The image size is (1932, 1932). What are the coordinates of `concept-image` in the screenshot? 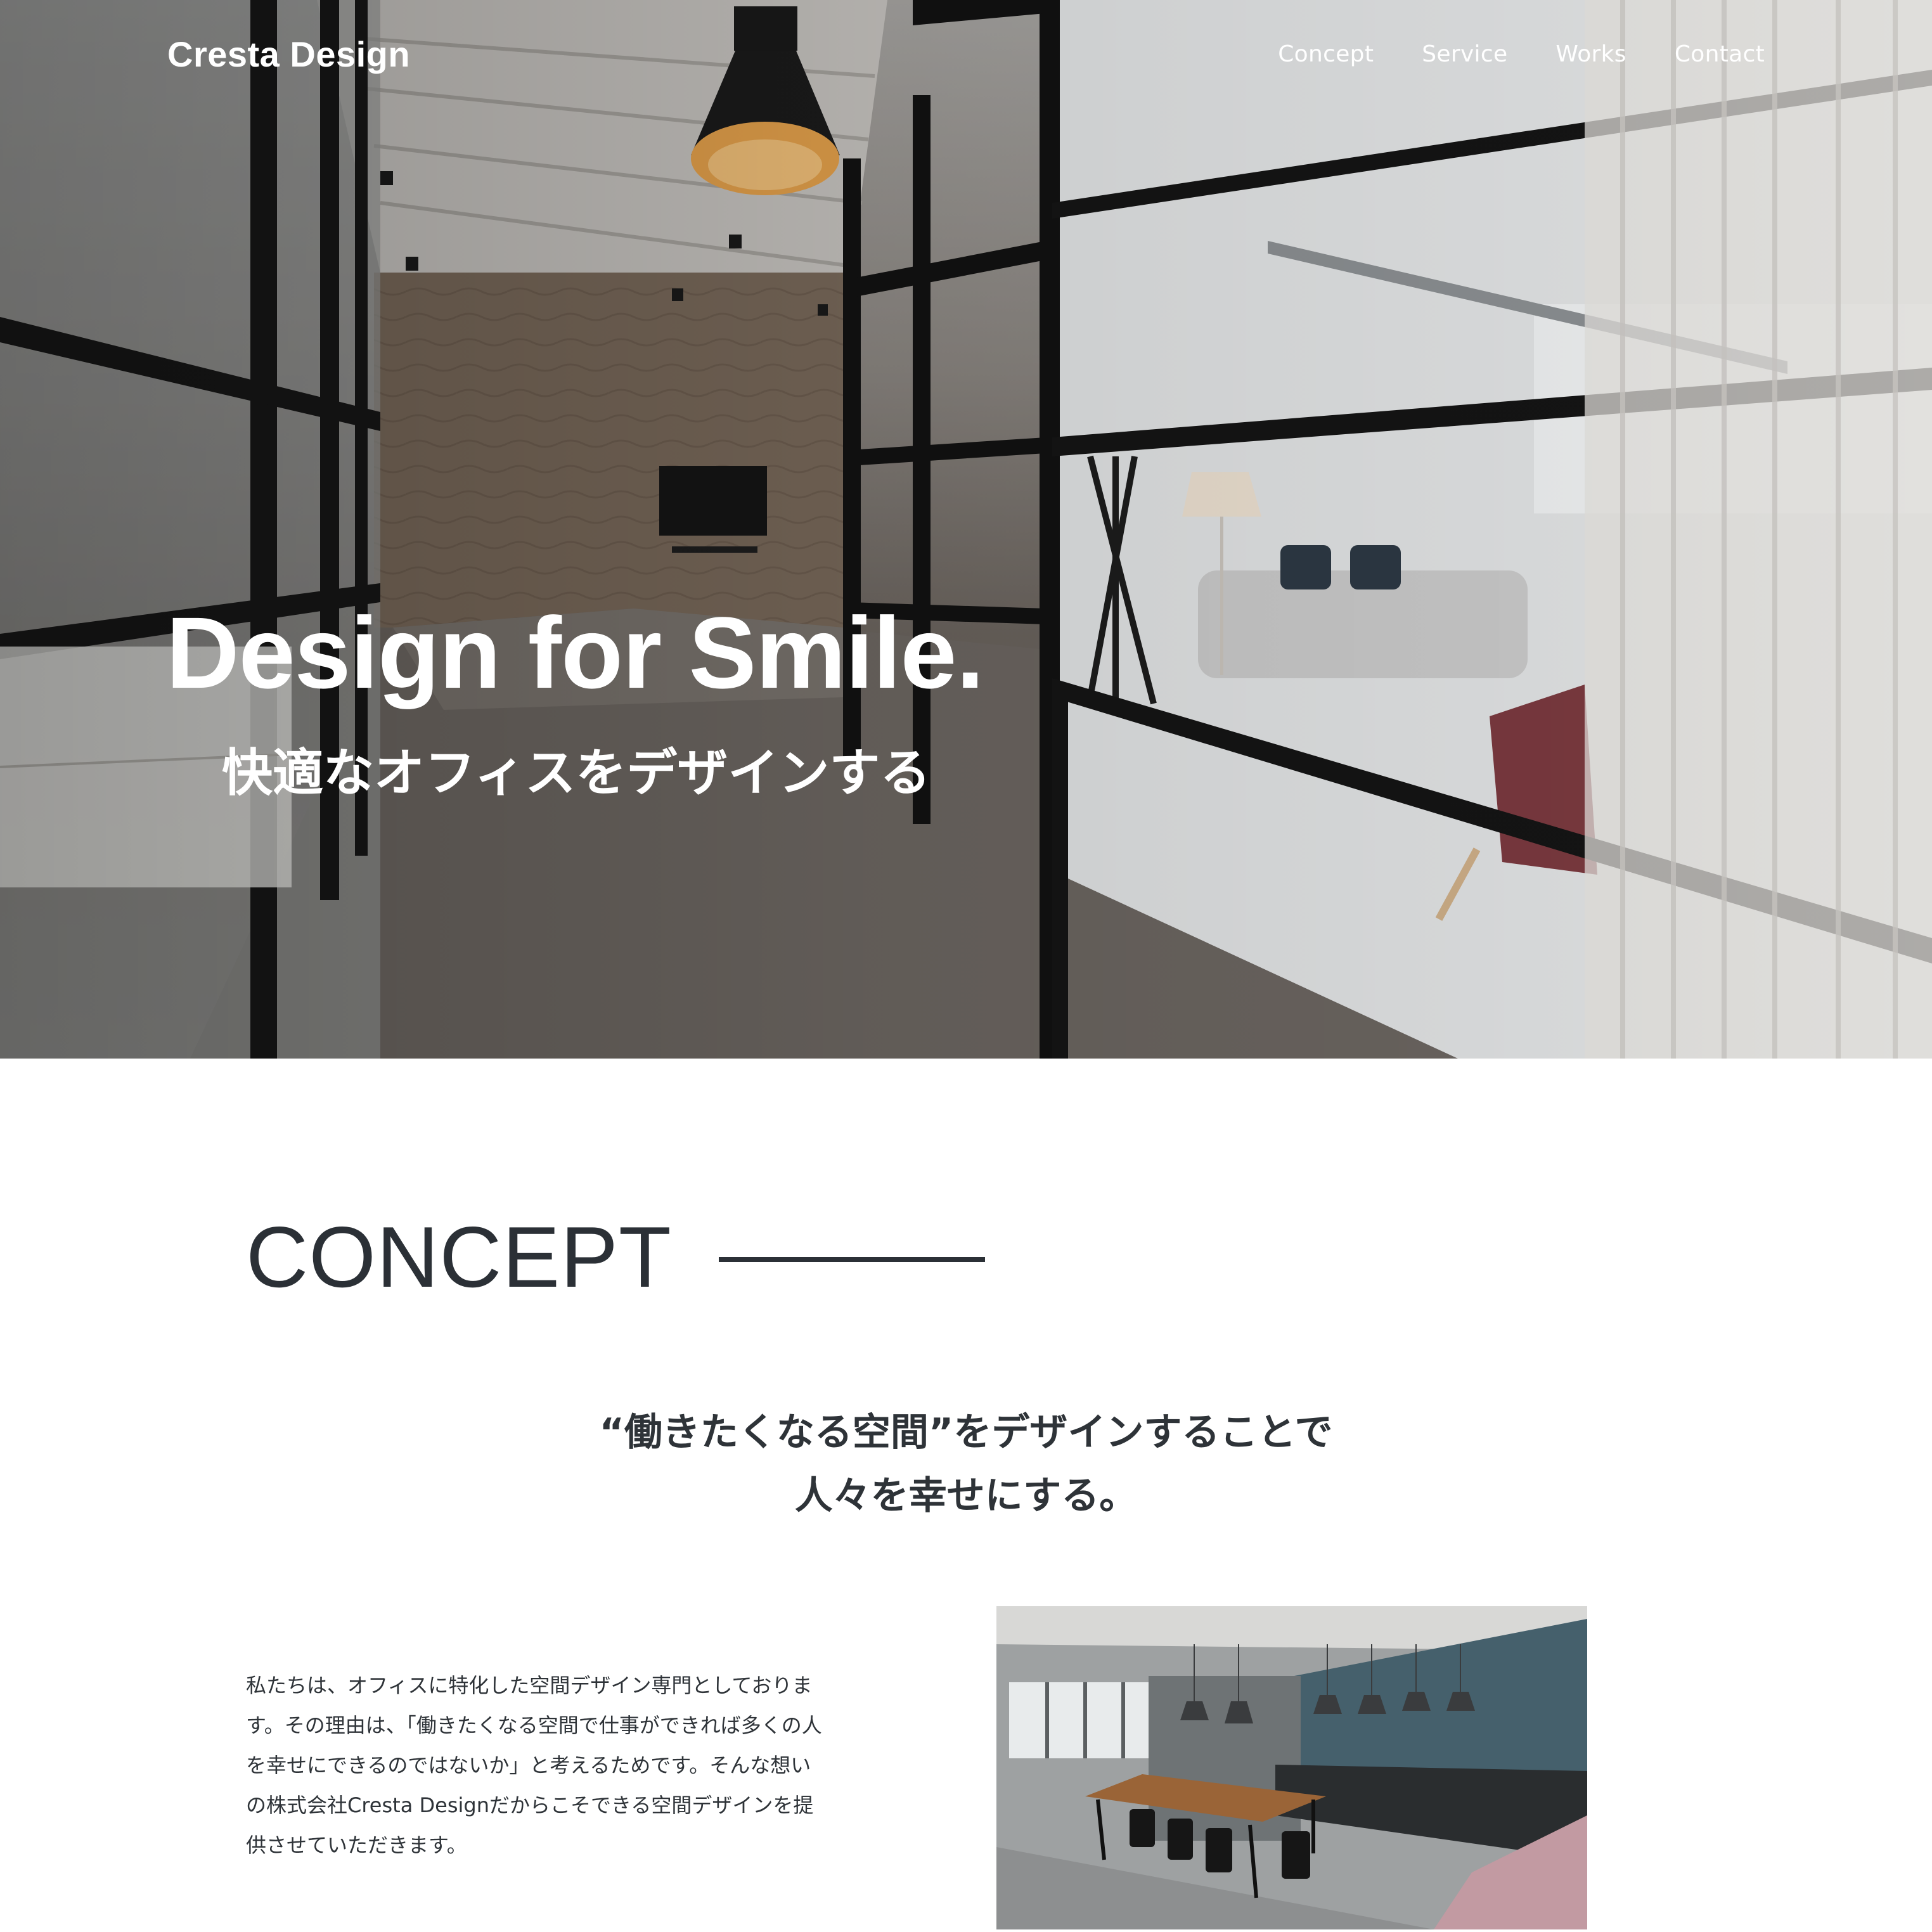 It's located at (1291, 1768).